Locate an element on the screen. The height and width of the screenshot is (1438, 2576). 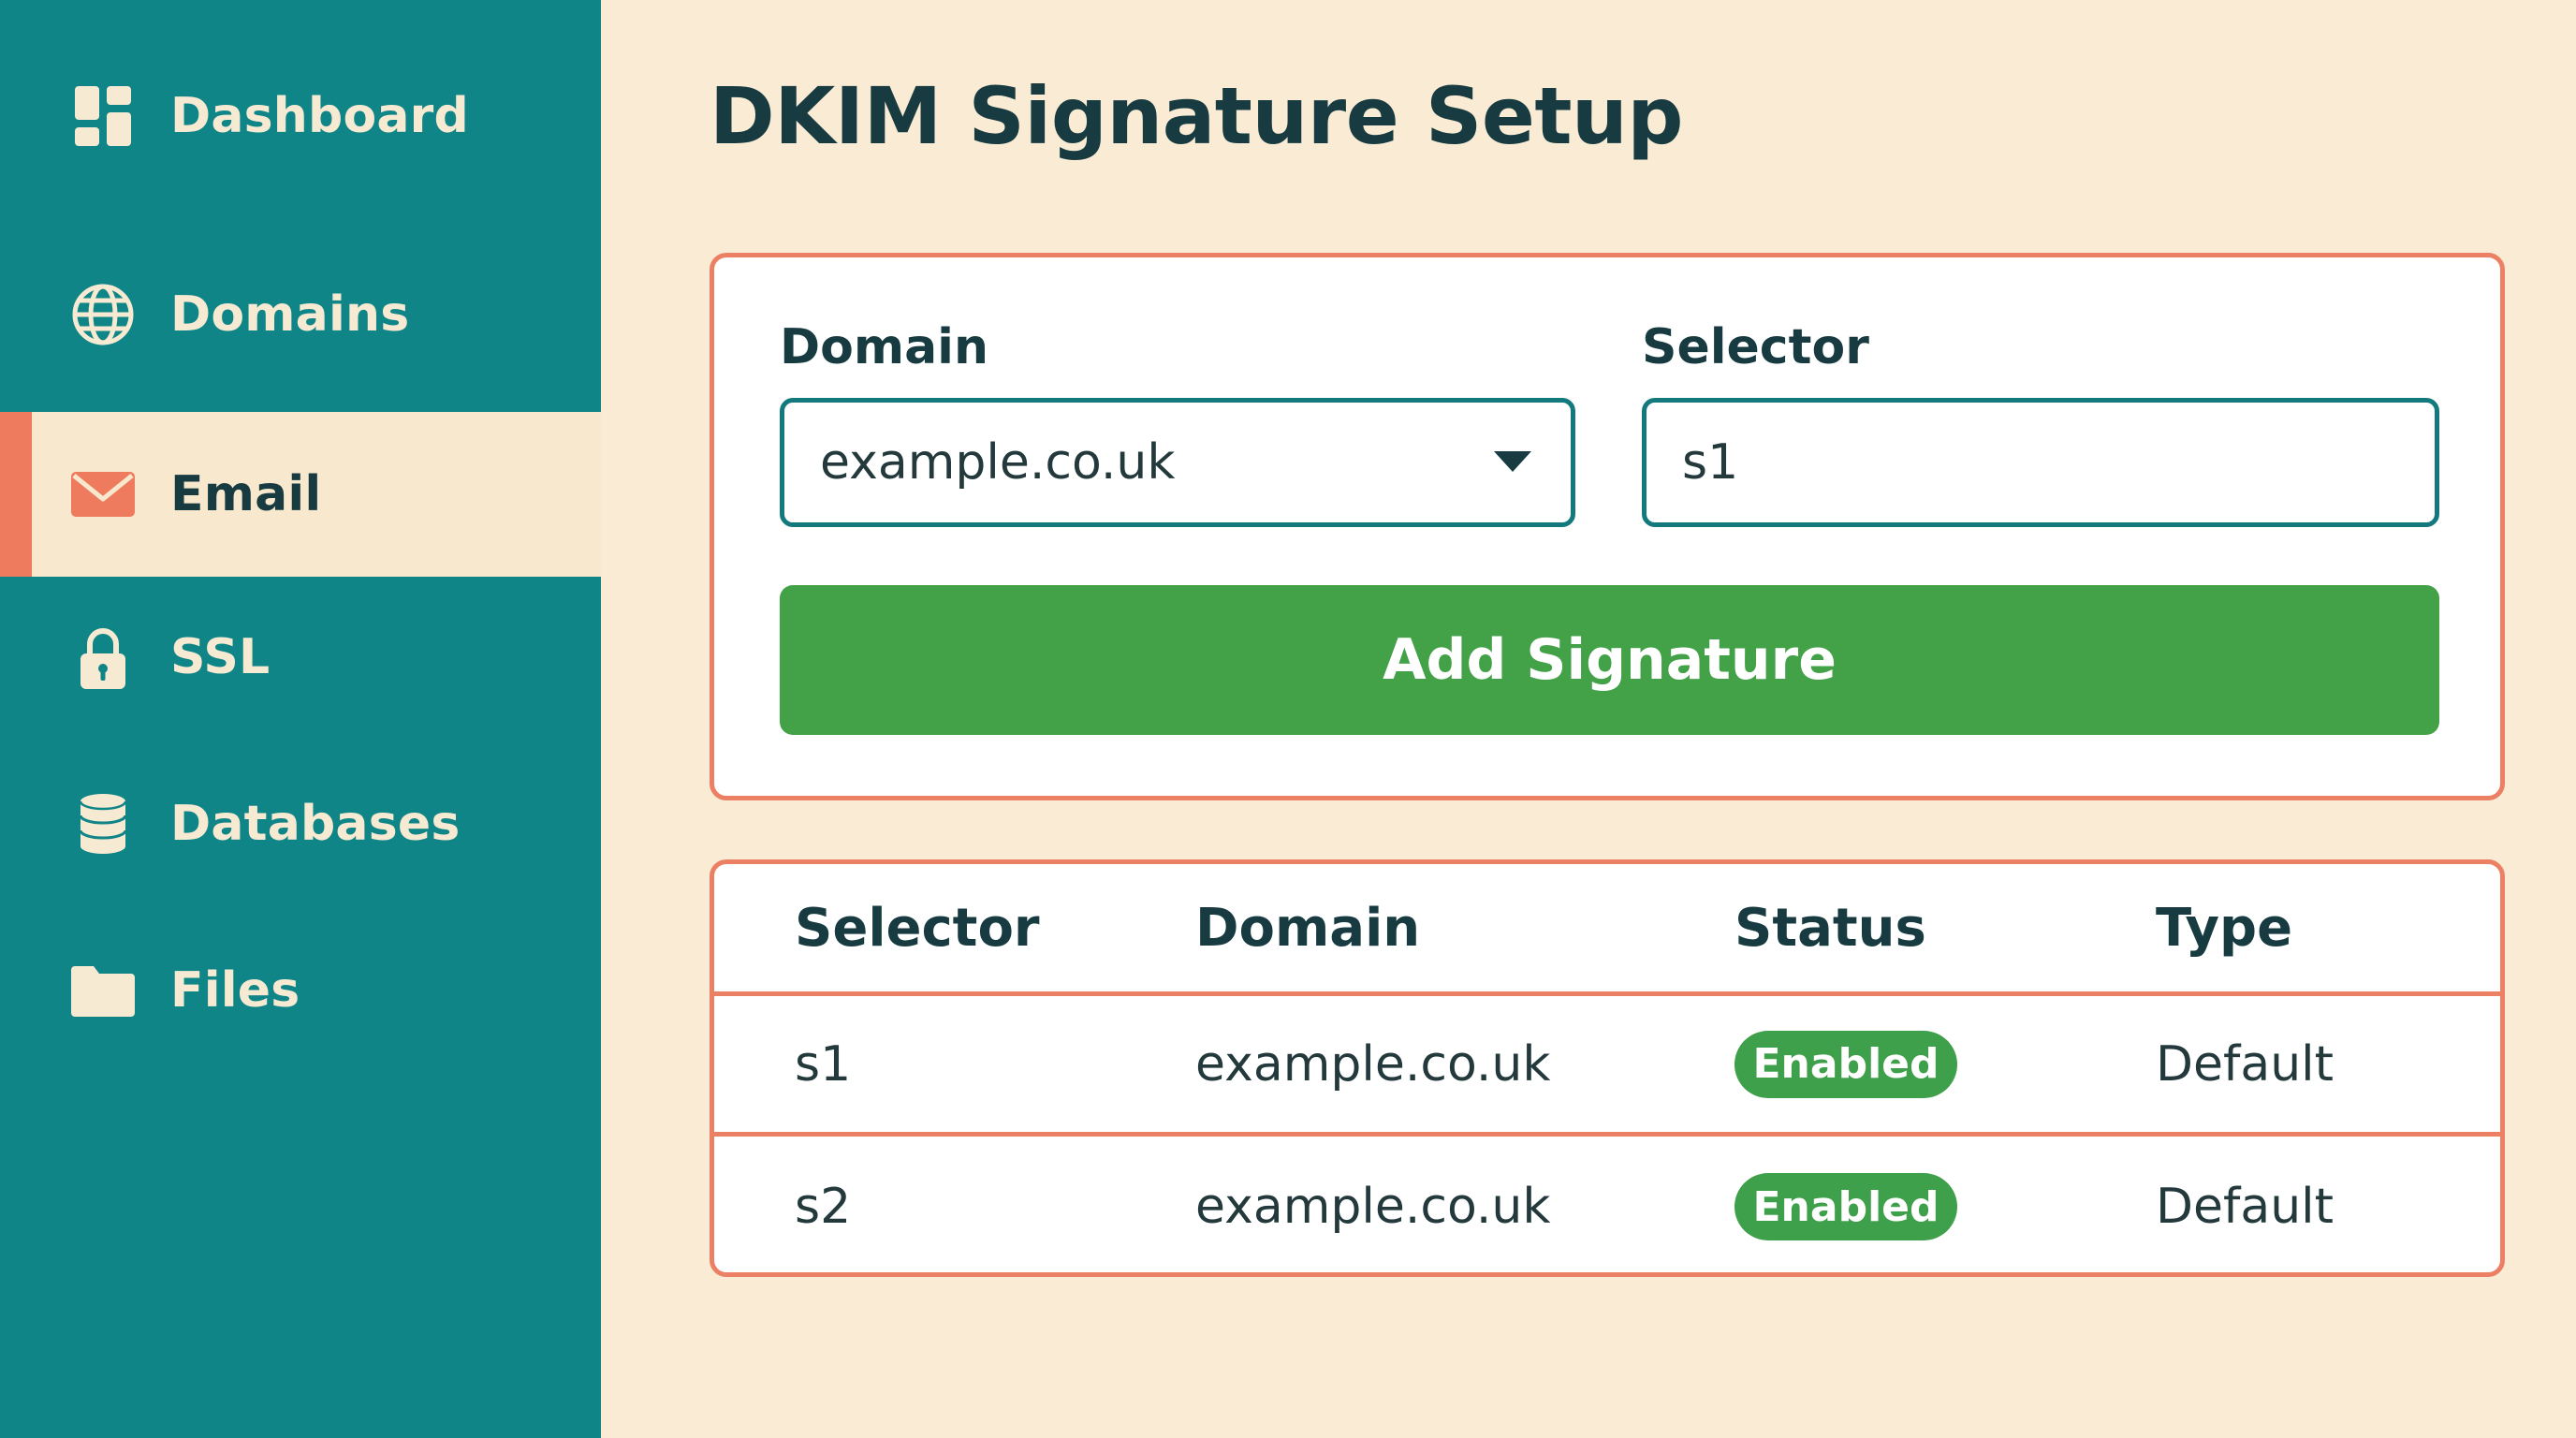
table-header-row: Selector Domain Status Type is located at coordinates (1607, 930).